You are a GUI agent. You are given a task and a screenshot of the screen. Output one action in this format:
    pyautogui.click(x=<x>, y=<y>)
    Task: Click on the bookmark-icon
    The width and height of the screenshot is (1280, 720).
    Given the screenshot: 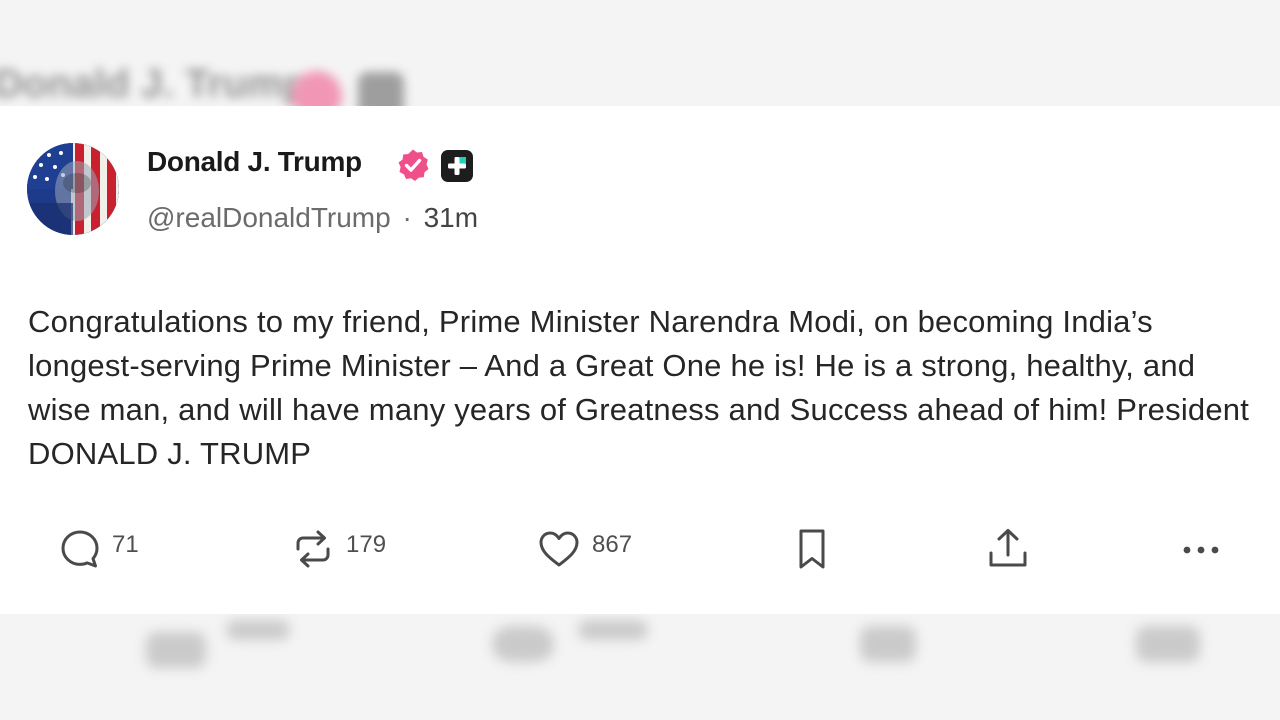 What is the action you would take?
    pyautogui.click(x=812, y=549)
    